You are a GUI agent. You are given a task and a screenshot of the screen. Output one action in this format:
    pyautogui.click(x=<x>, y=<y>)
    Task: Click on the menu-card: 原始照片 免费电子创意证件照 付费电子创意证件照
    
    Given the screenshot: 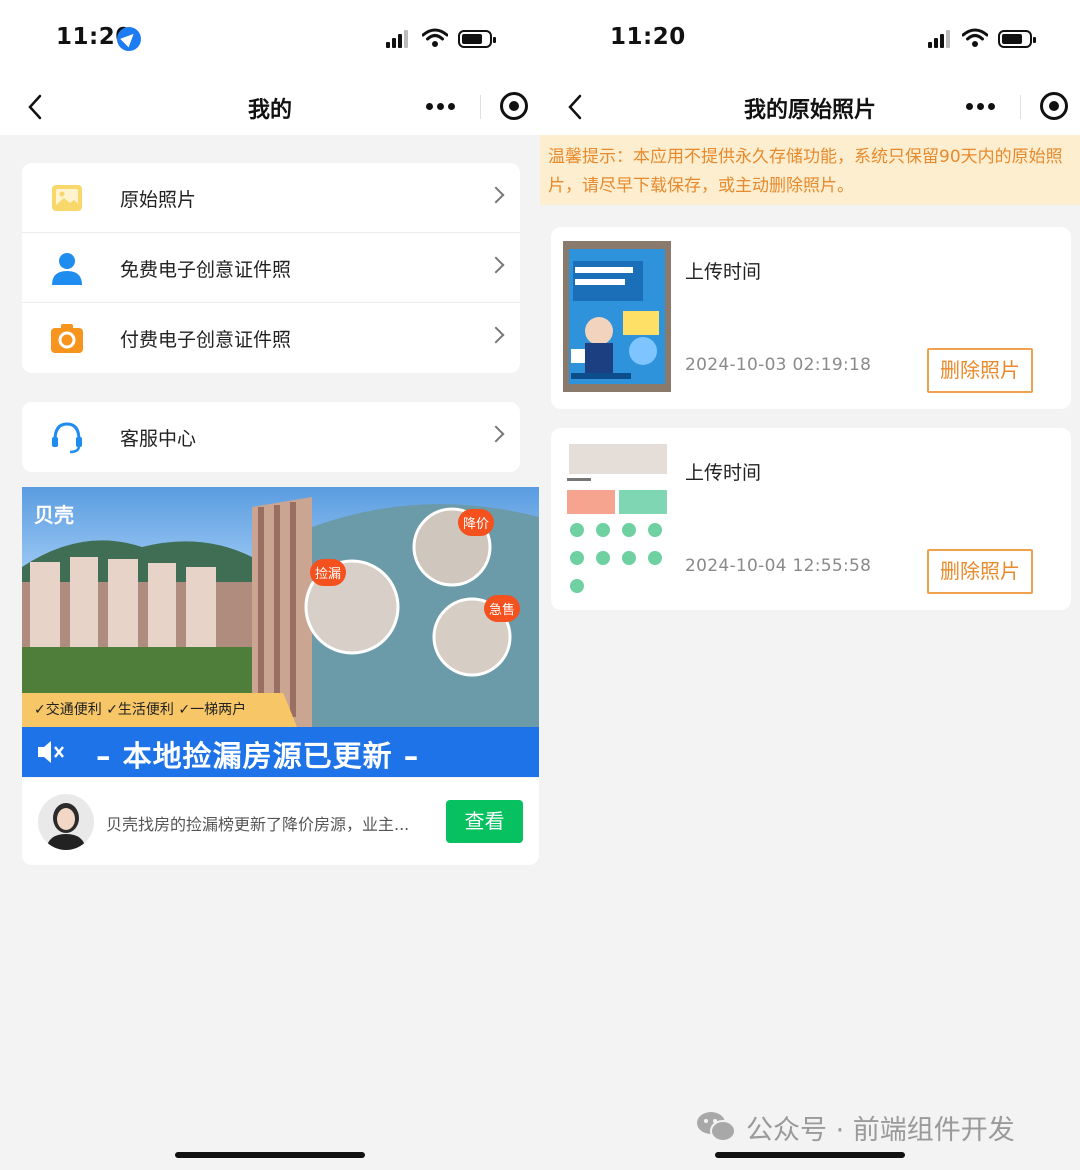 What is the action you would take?
    pyautogui.click(x=271, y=268)
    